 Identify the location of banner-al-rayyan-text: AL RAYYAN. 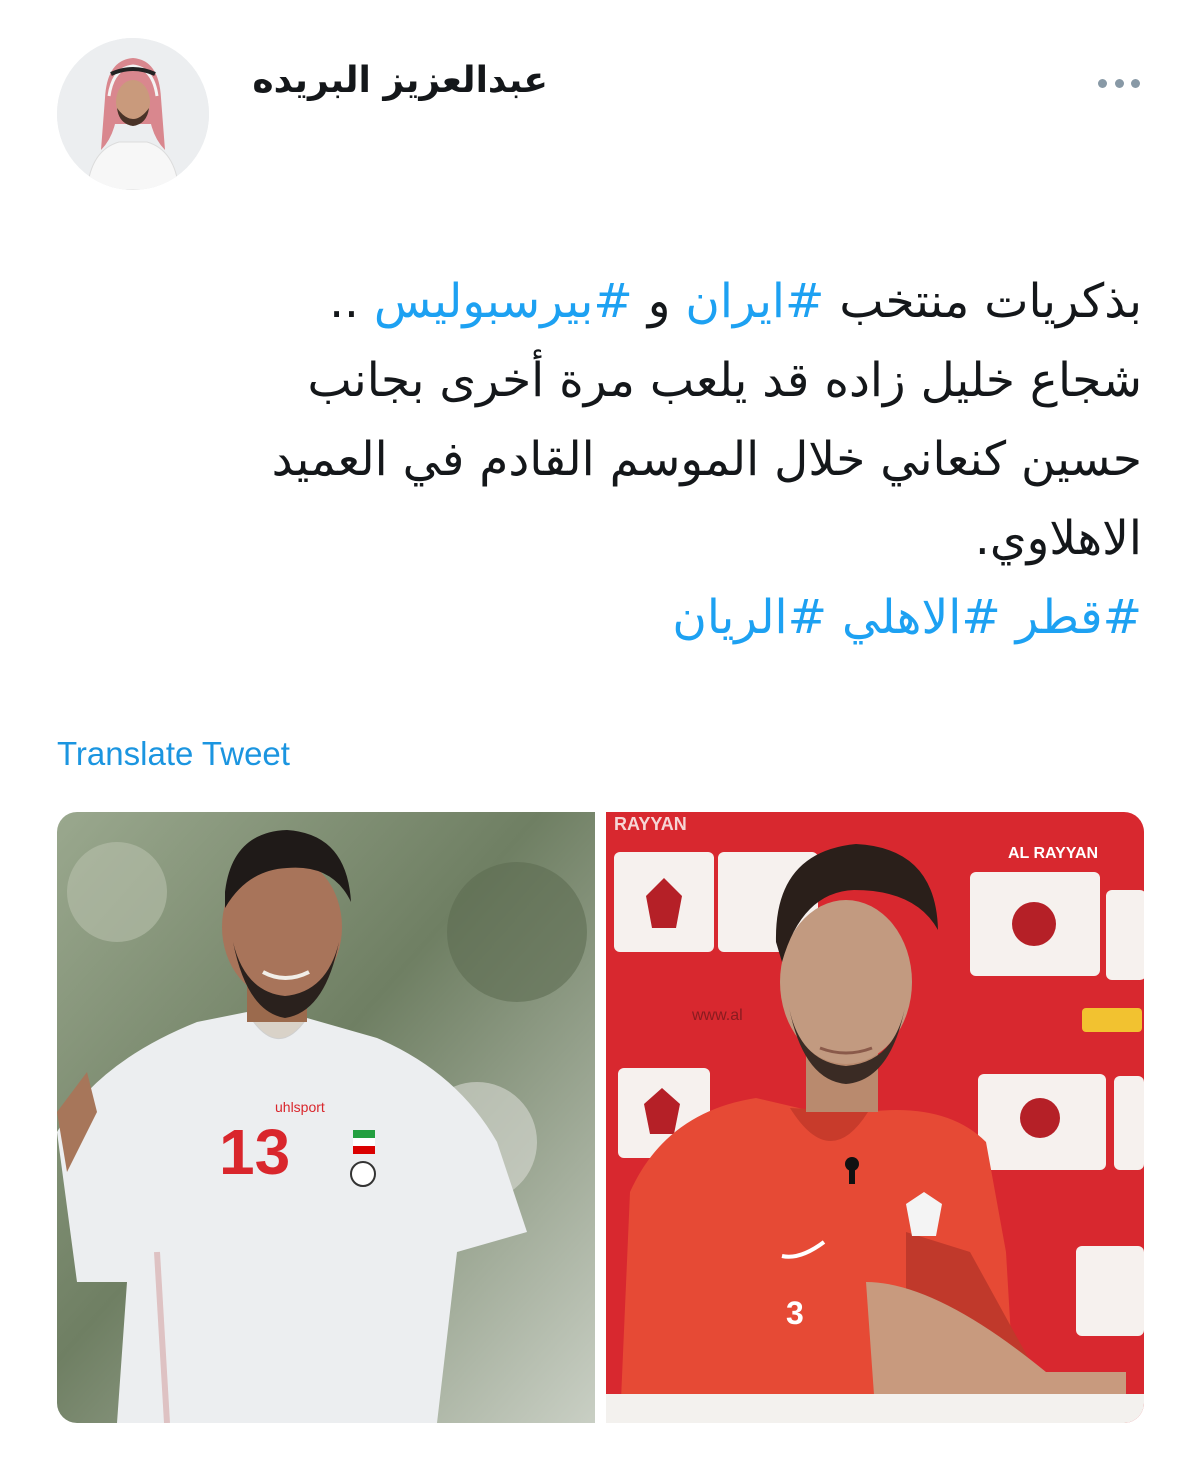
(1053, 853).